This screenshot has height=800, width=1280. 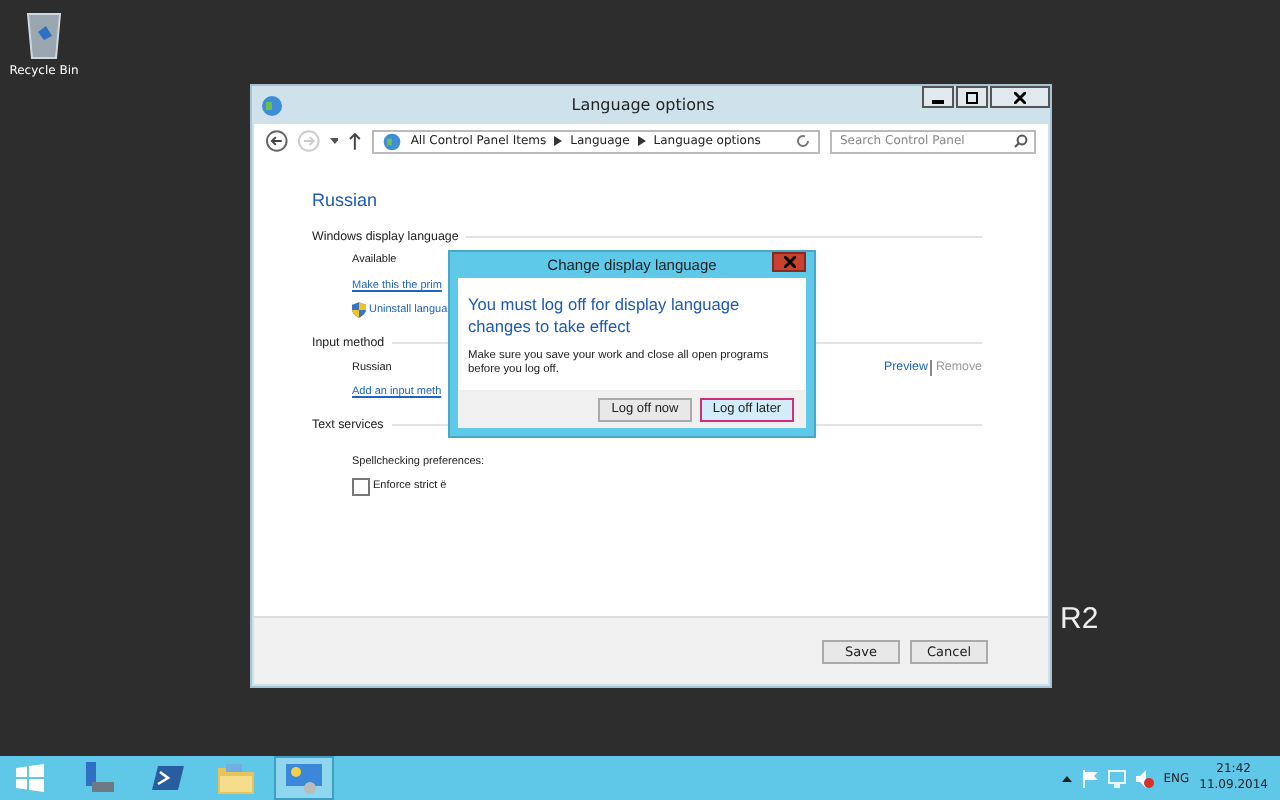 I want to click on dialog-heading: You must log off for display language changes to take effect, so click(x=605, y=316).